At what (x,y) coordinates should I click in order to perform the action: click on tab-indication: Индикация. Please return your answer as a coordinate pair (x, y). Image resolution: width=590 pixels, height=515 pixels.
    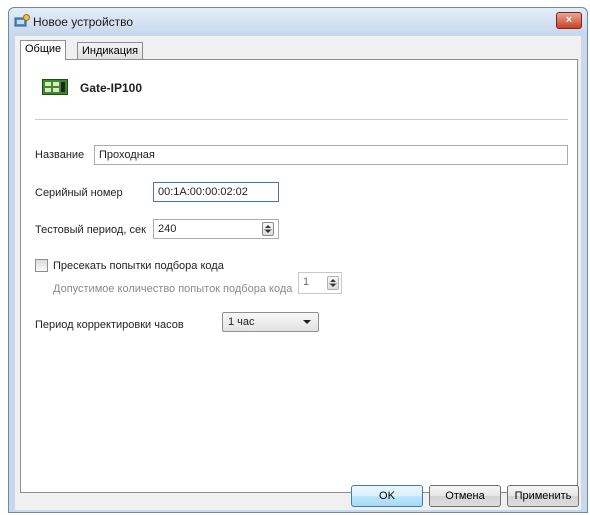
    Looking at the image, I should click on (110, 51).